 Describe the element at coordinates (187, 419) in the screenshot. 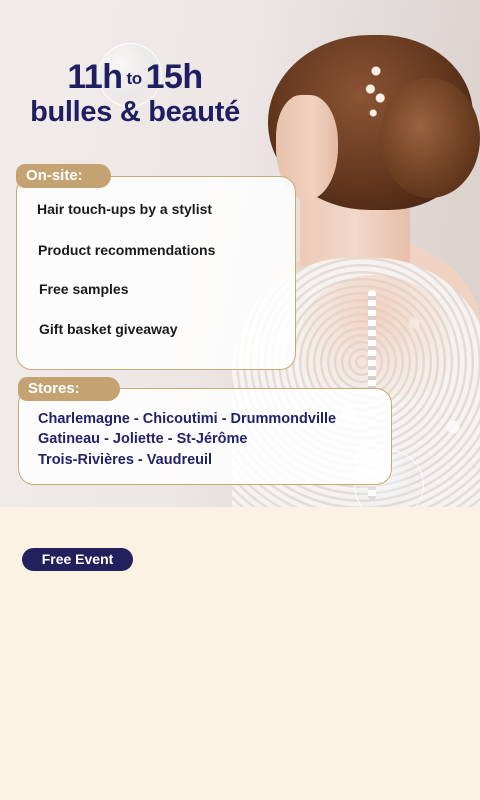

I see `store-list-line: Charlemagne - Chicoutimi - Drummondville` at that location.